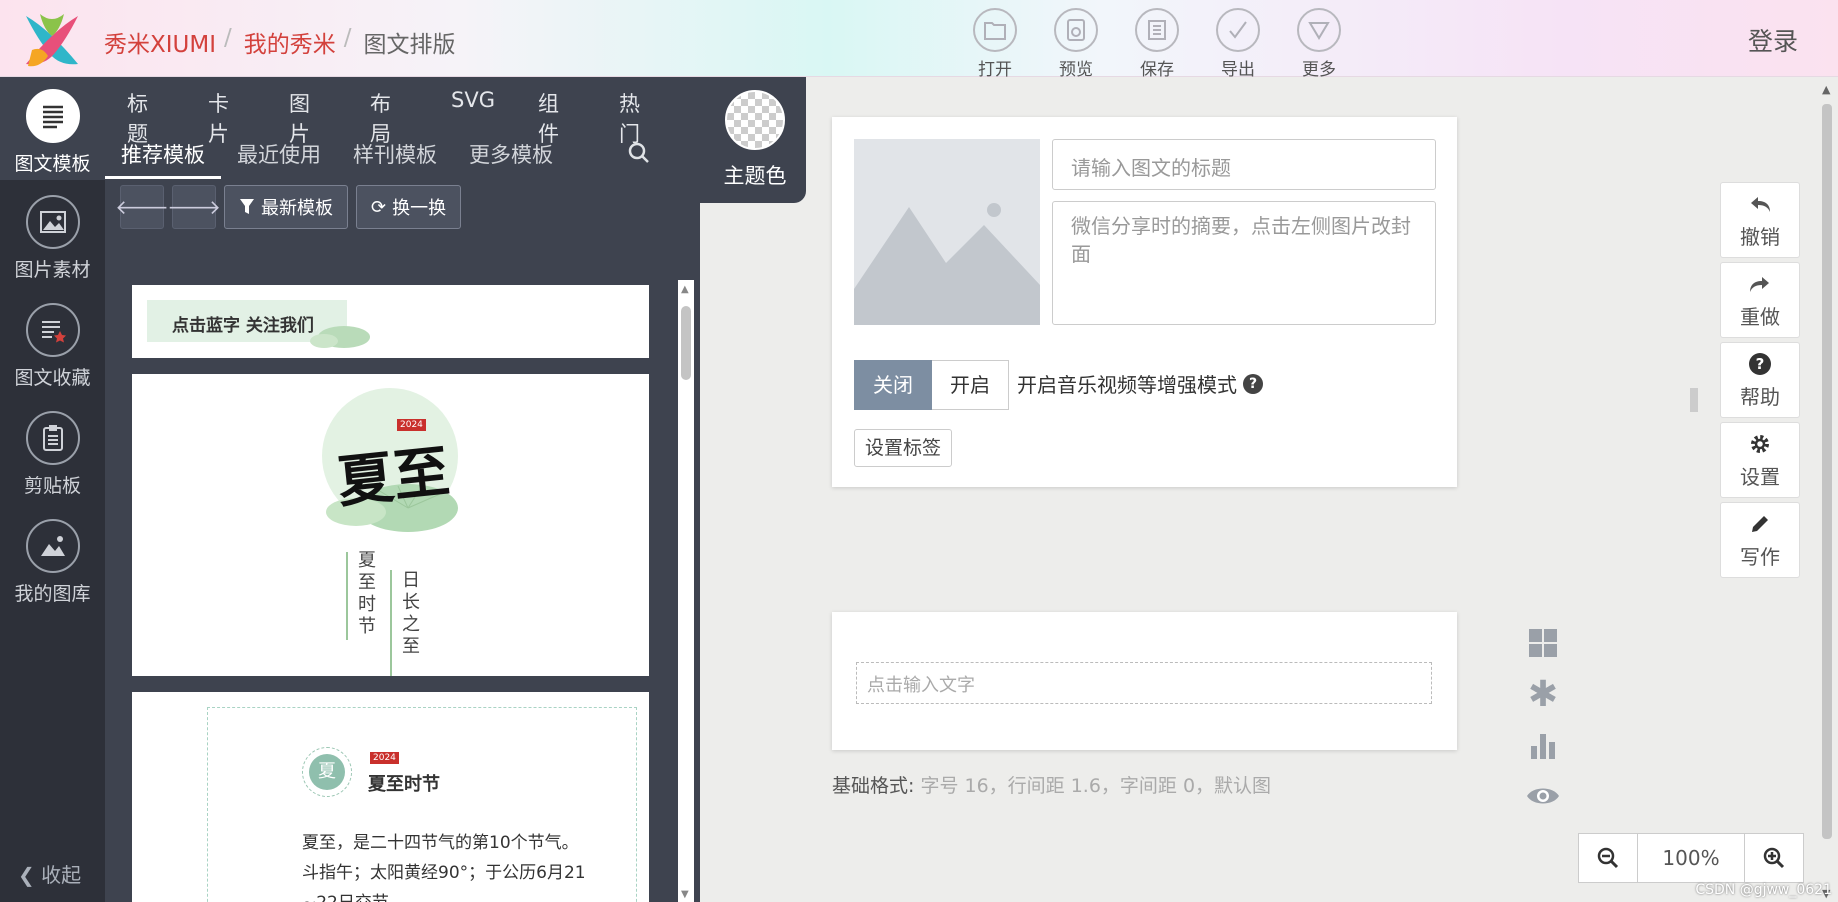 The image size is (1838, 902). I want to click on latest-templates-button: 最新模板, so click(286, 207).